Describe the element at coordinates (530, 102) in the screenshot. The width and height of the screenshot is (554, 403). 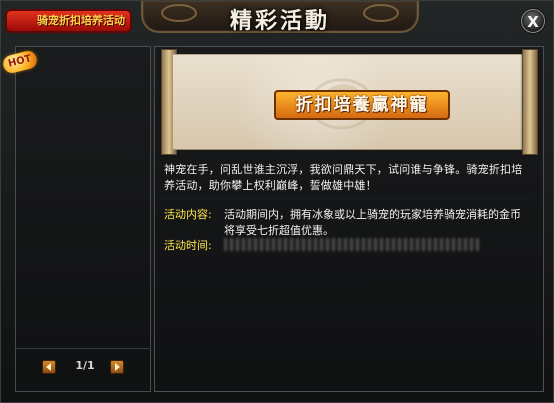
I see `right-scroll-rod` at that location.